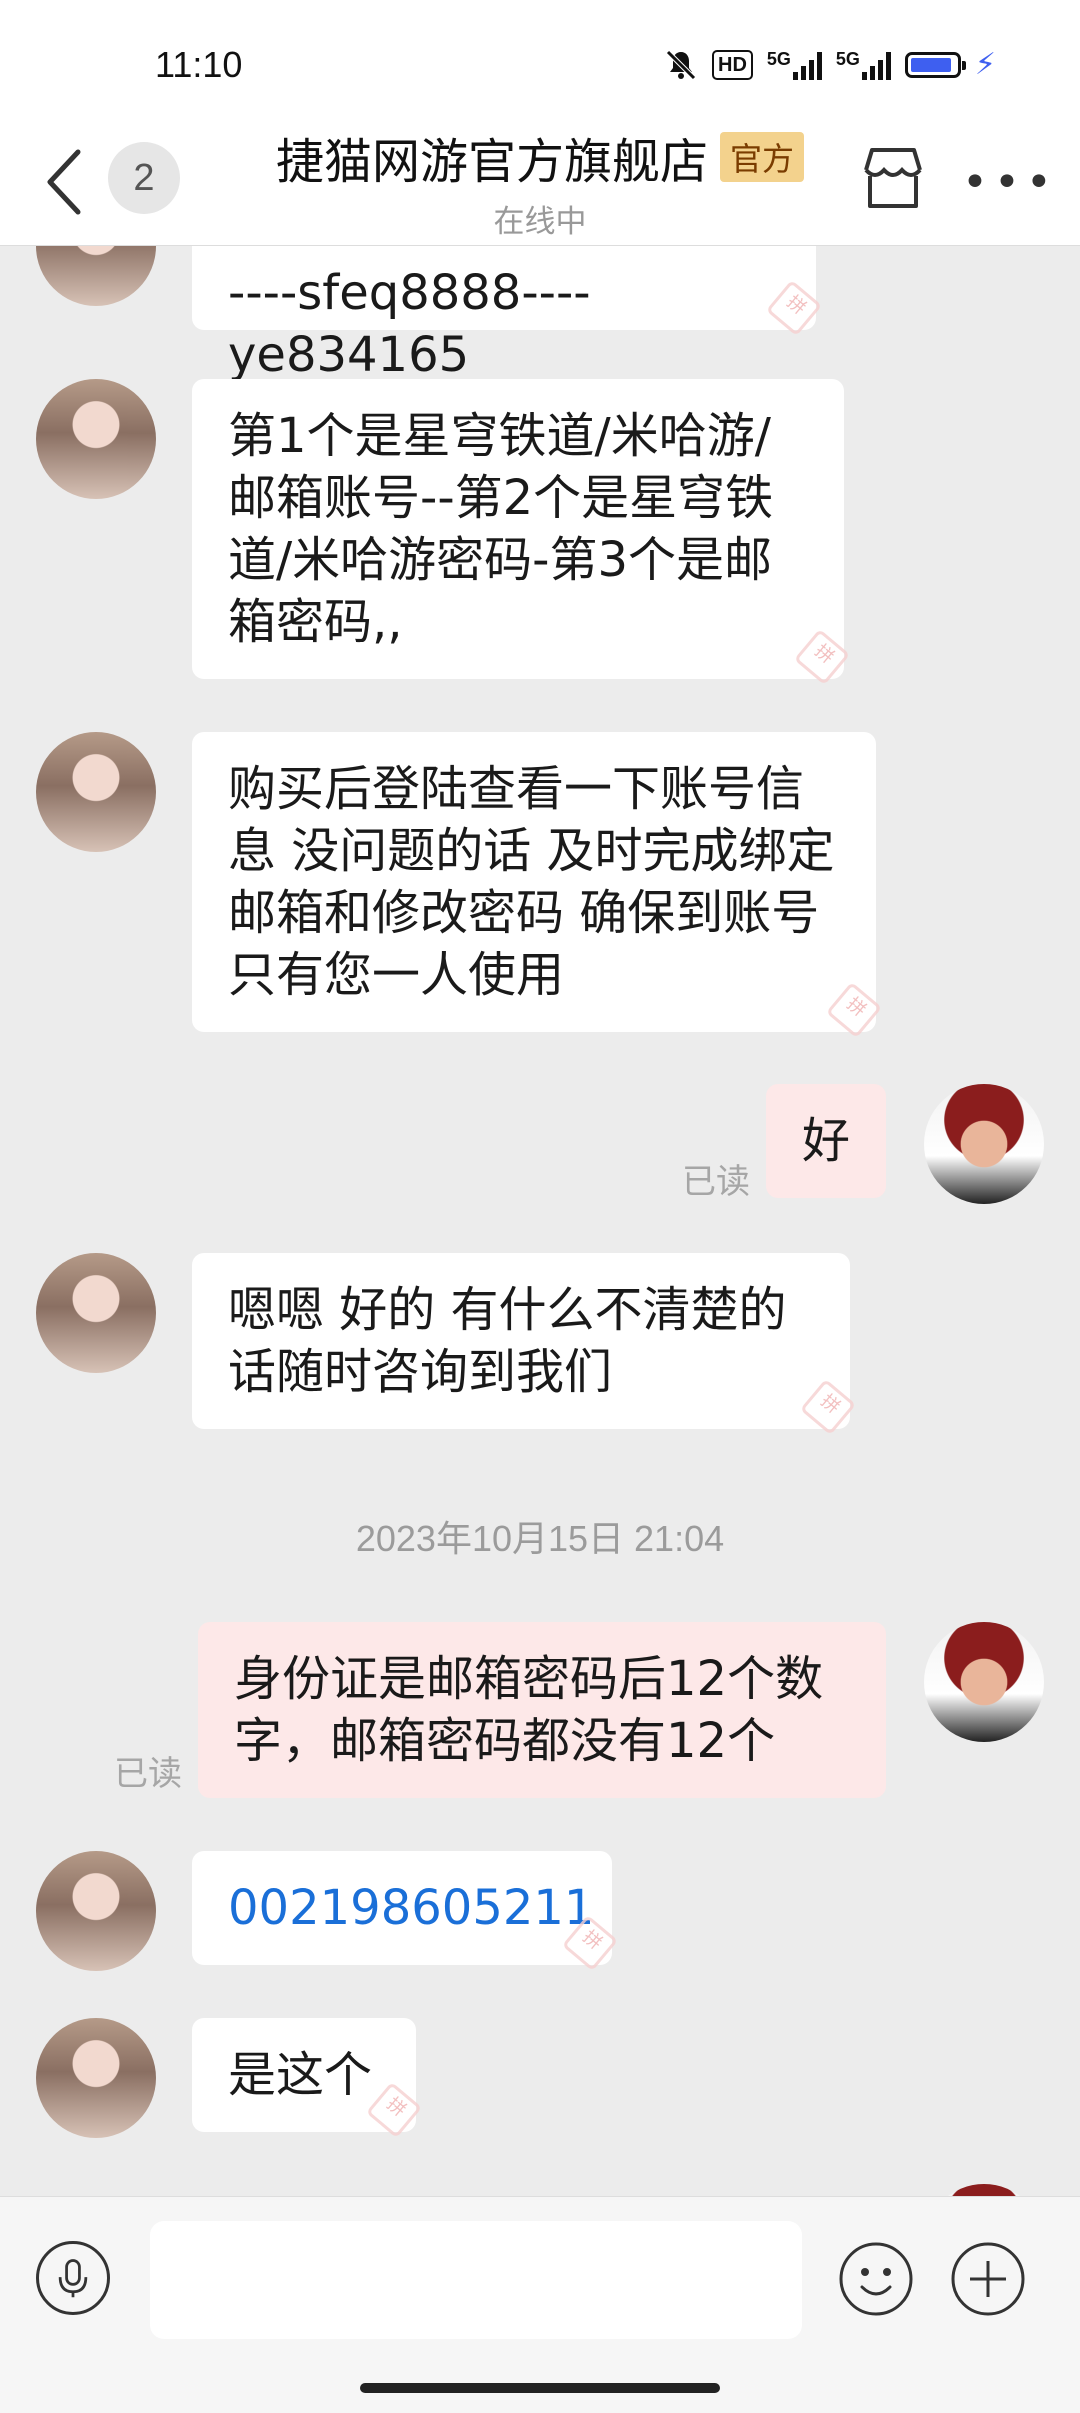 The image size is (1080, 2413). Describe the element at coordinates (893, 178) in the screenshot. I see `store-icon` at that location.